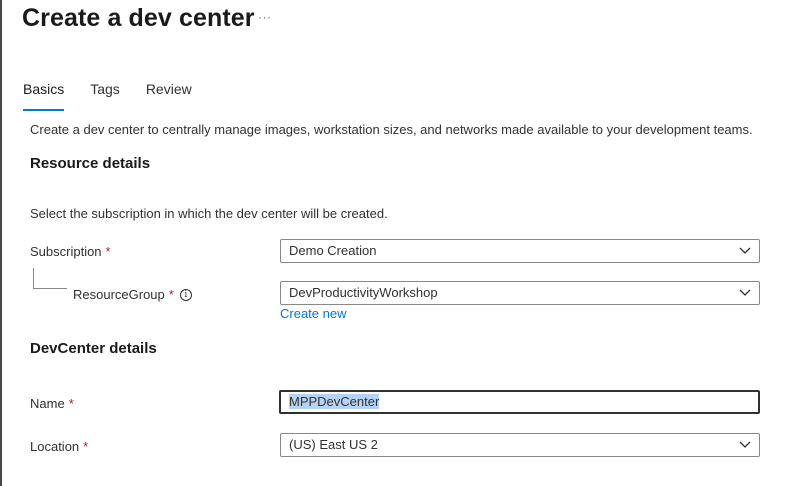 The height and width of the screenshot is (486, 787). What do you see at coordinates (169, 93) in the screenshot?
I see `tab-review: Review` at bounding box center [169, 93].